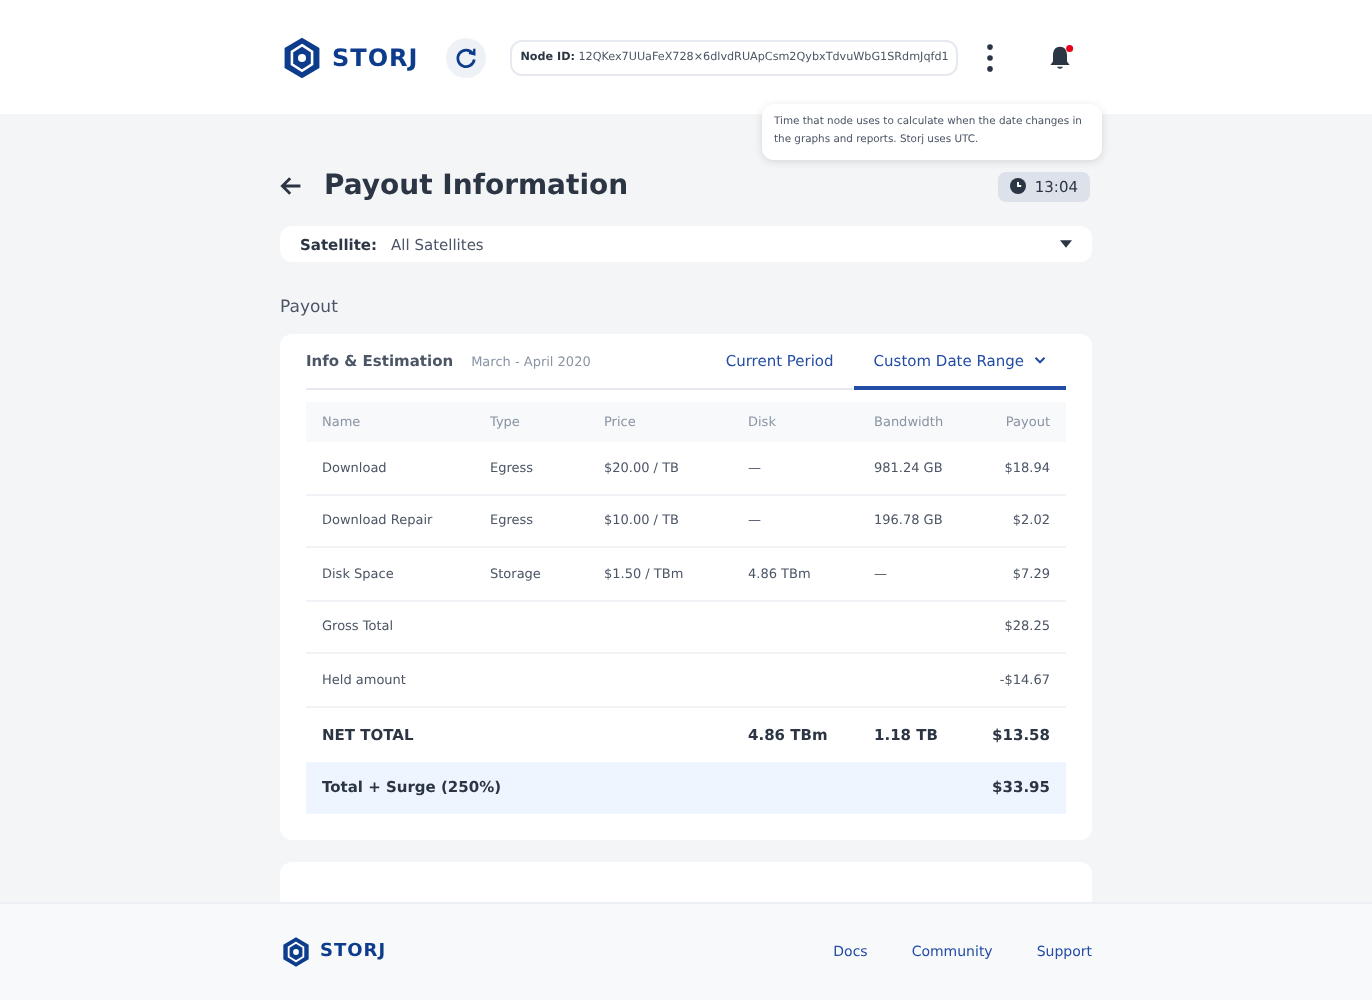 The height and width of the screenshot is (1000, 1372). I want to click on back-arrow-icon, so click(291, 186).